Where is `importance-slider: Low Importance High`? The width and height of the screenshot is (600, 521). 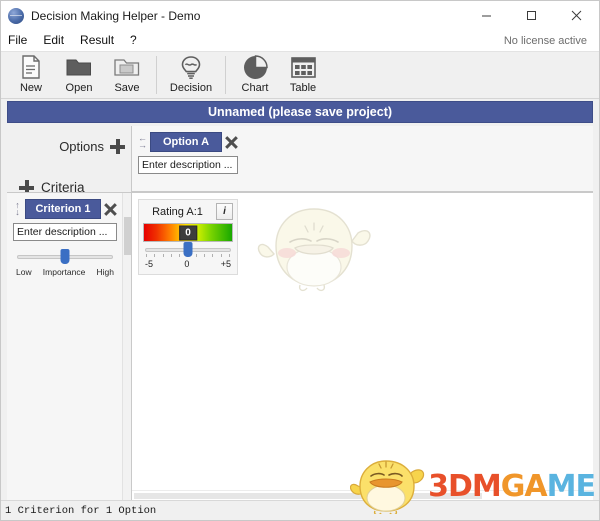 importance-slider: Low Importance High is located at coordinates (65, 261).